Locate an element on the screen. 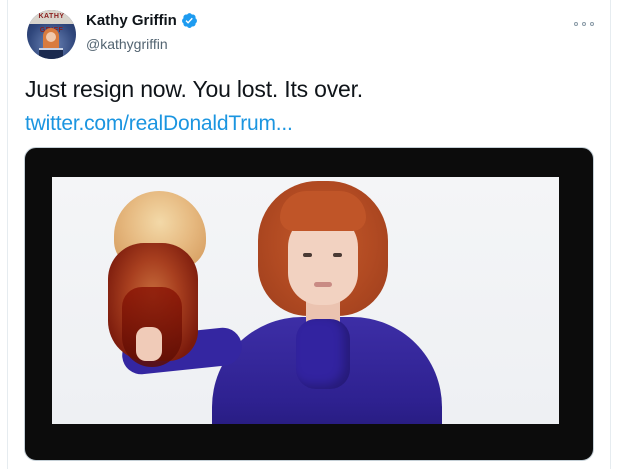 This screenshot has height=469, width=621. photo-bangs is located at coordinates (323, 211).